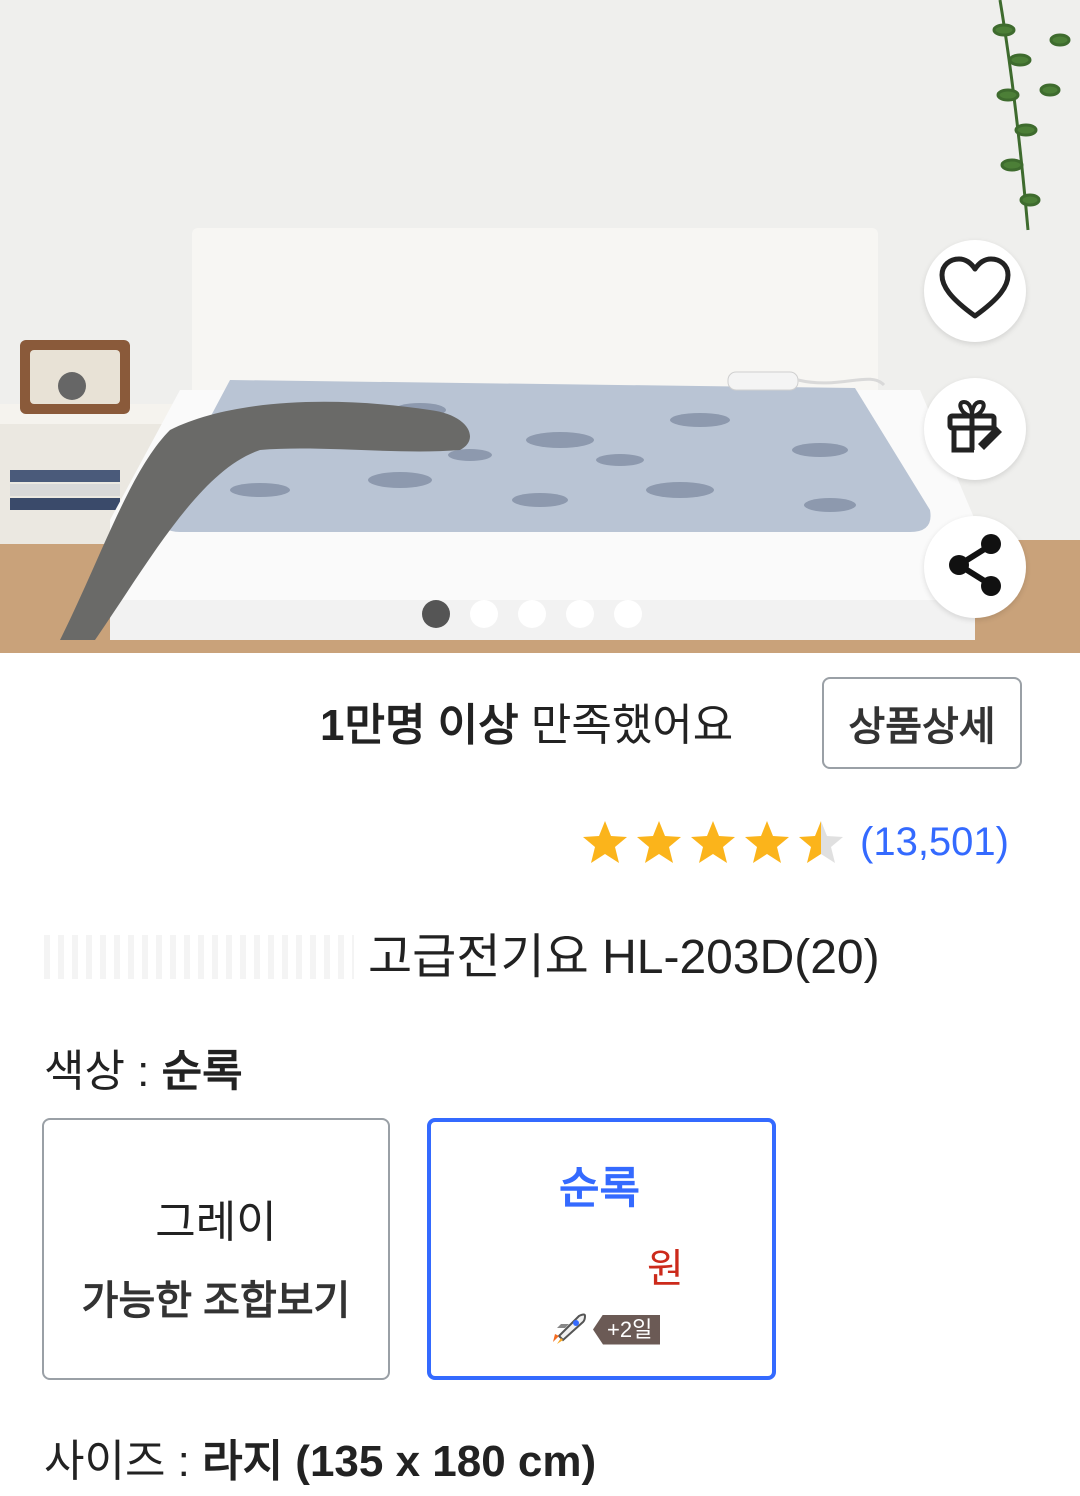  I want to click on share-icon, so click(975, 567).